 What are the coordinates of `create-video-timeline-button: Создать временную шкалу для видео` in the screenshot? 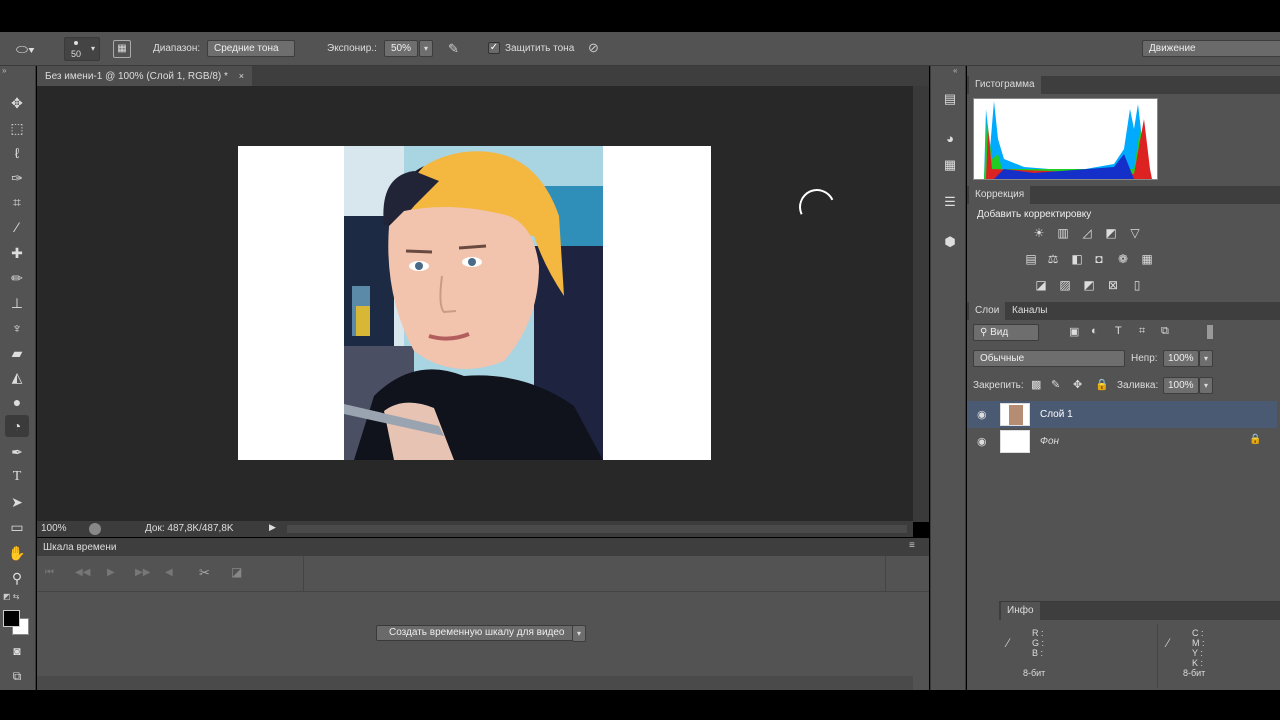 It's located at (477, 633).